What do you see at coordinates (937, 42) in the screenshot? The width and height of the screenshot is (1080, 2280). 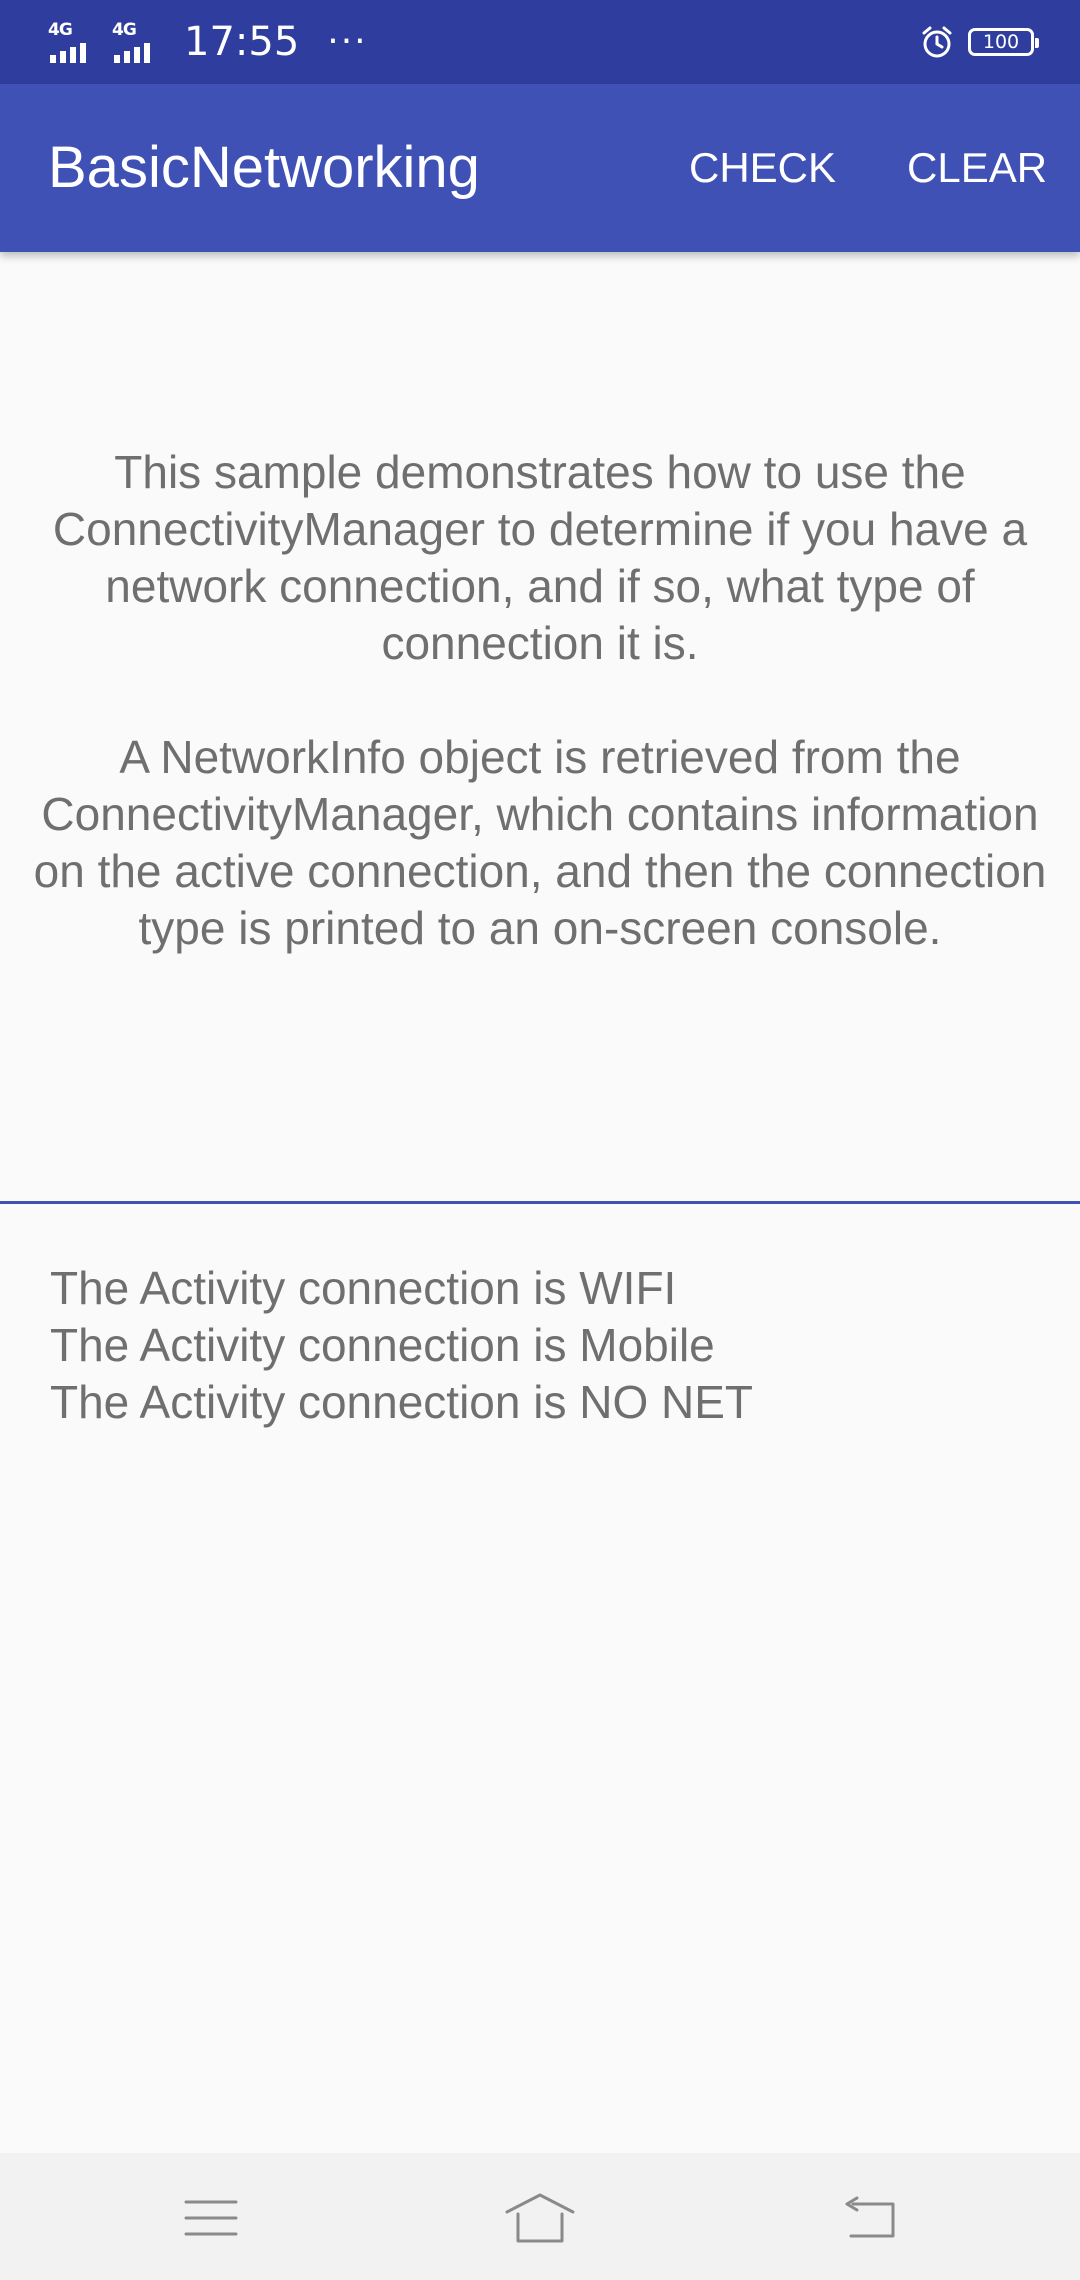 I see `alarm-icon` at bounding box center [937, 42].